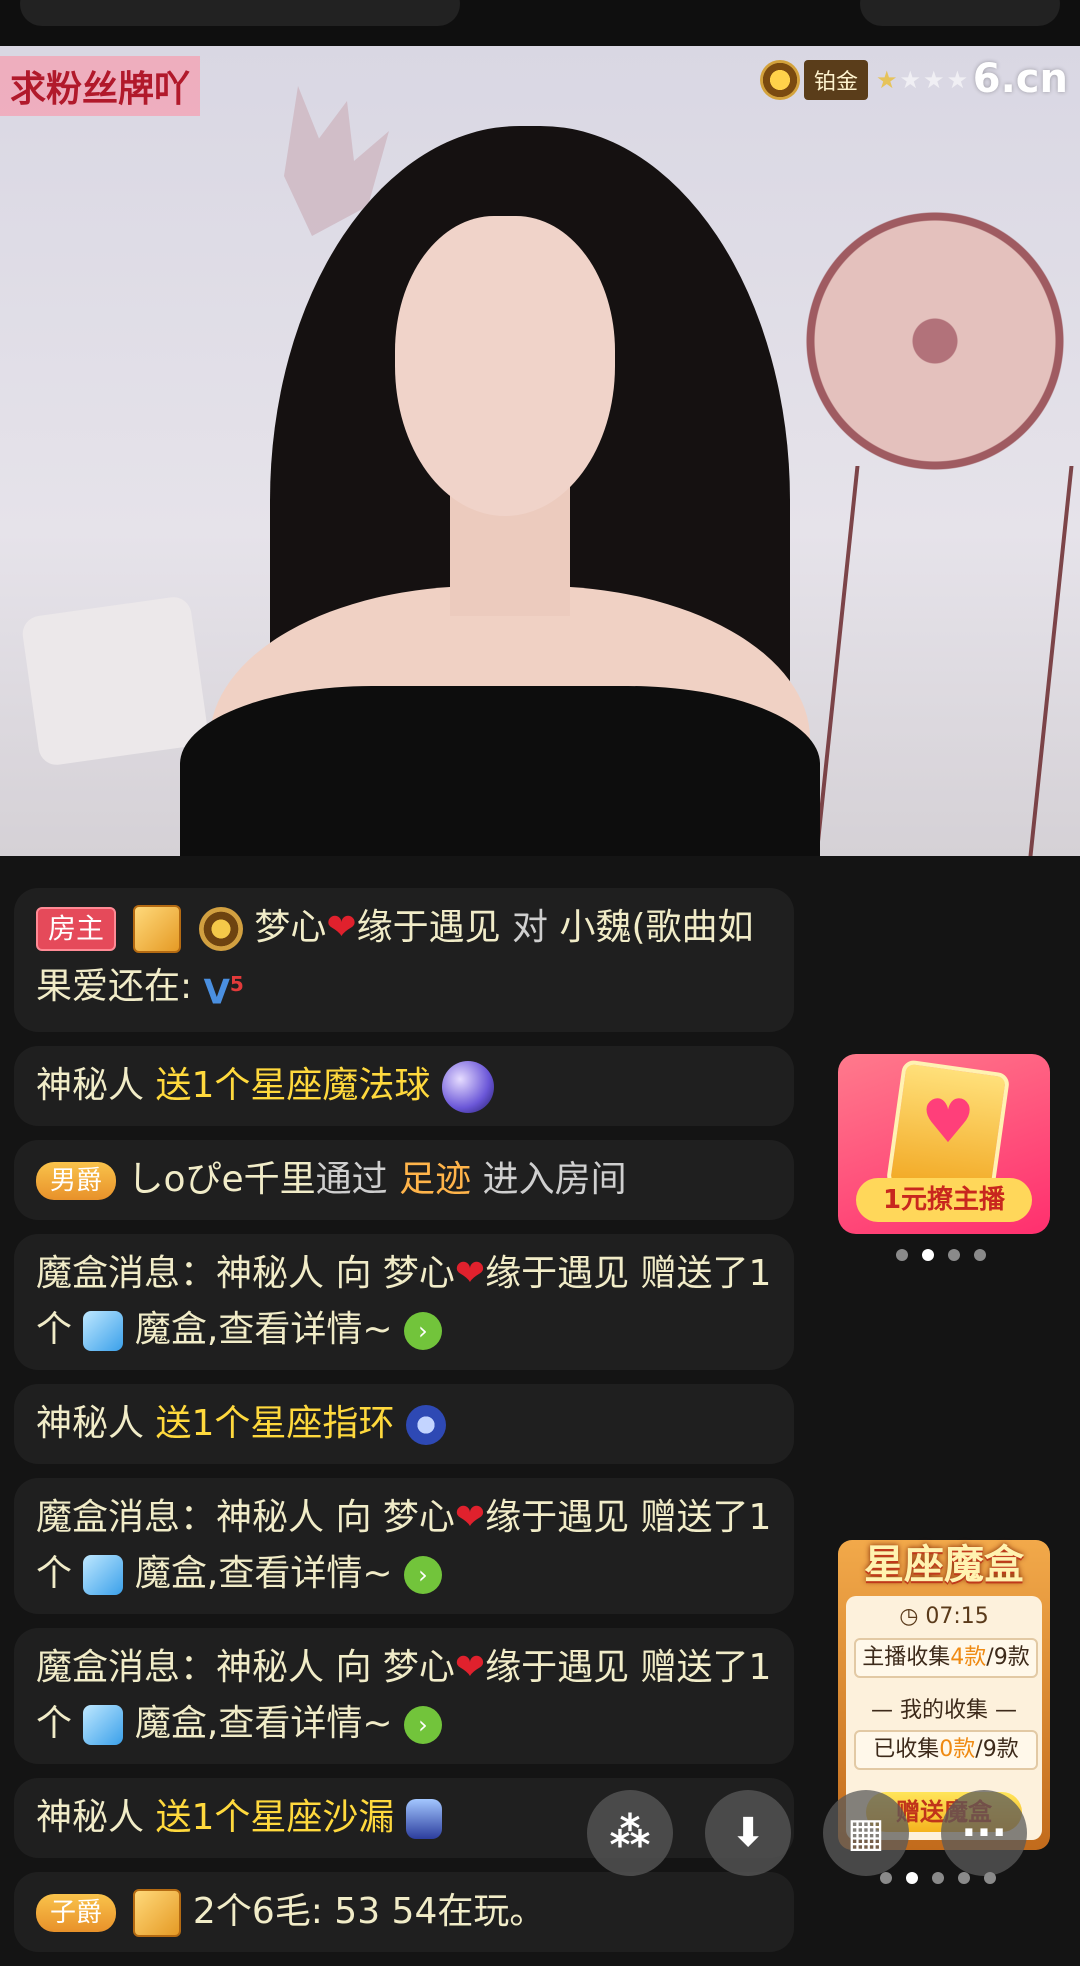 This screenshot has width=1080, height=1966. I want to click on chat-text: 进入房间, so click(554, 1180).